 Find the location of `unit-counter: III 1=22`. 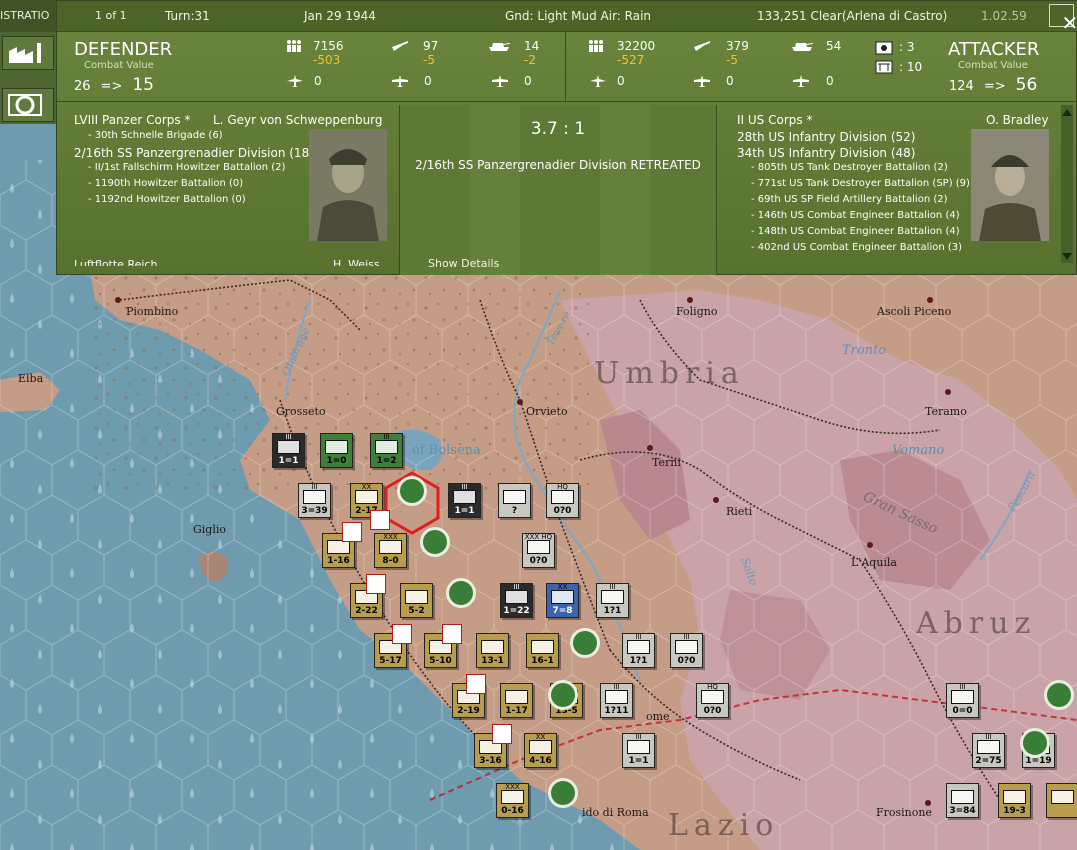

unit-counter: III 1=22 is located at coordinates (516, 600).